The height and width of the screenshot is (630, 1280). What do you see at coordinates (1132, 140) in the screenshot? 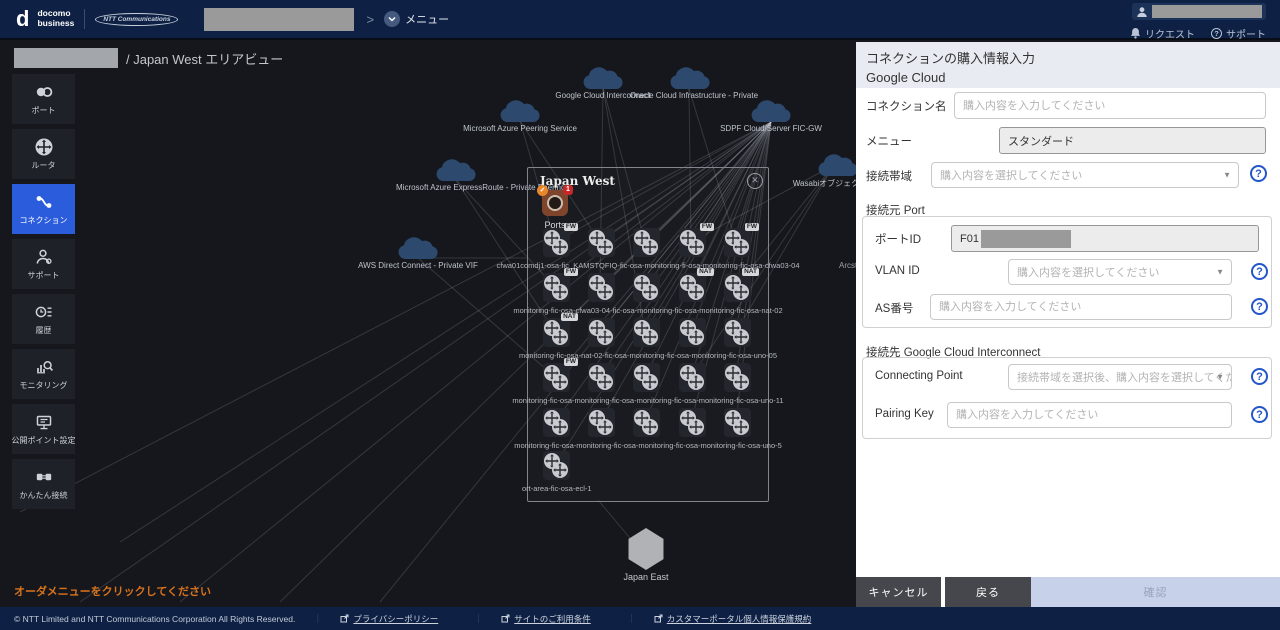
I see `menu-field-value: スタンダード` at bounding box center [1132, 140].